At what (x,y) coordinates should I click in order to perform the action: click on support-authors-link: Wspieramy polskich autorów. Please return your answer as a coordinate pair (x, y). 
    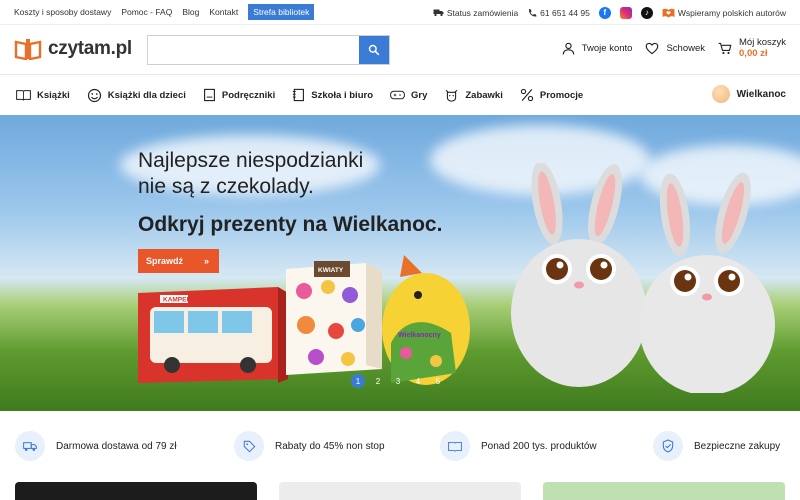
    Looking at the image, I should click on (724, 13).